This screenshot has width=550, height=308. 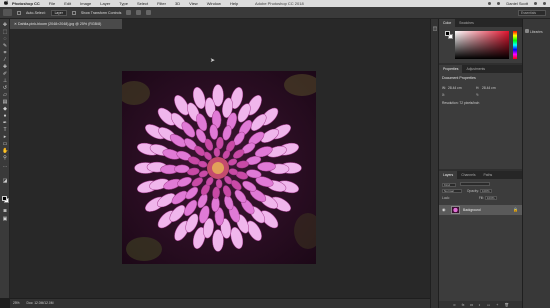 I want to click on delete-layer-icon: 🗑, so click(x=506, y=305).